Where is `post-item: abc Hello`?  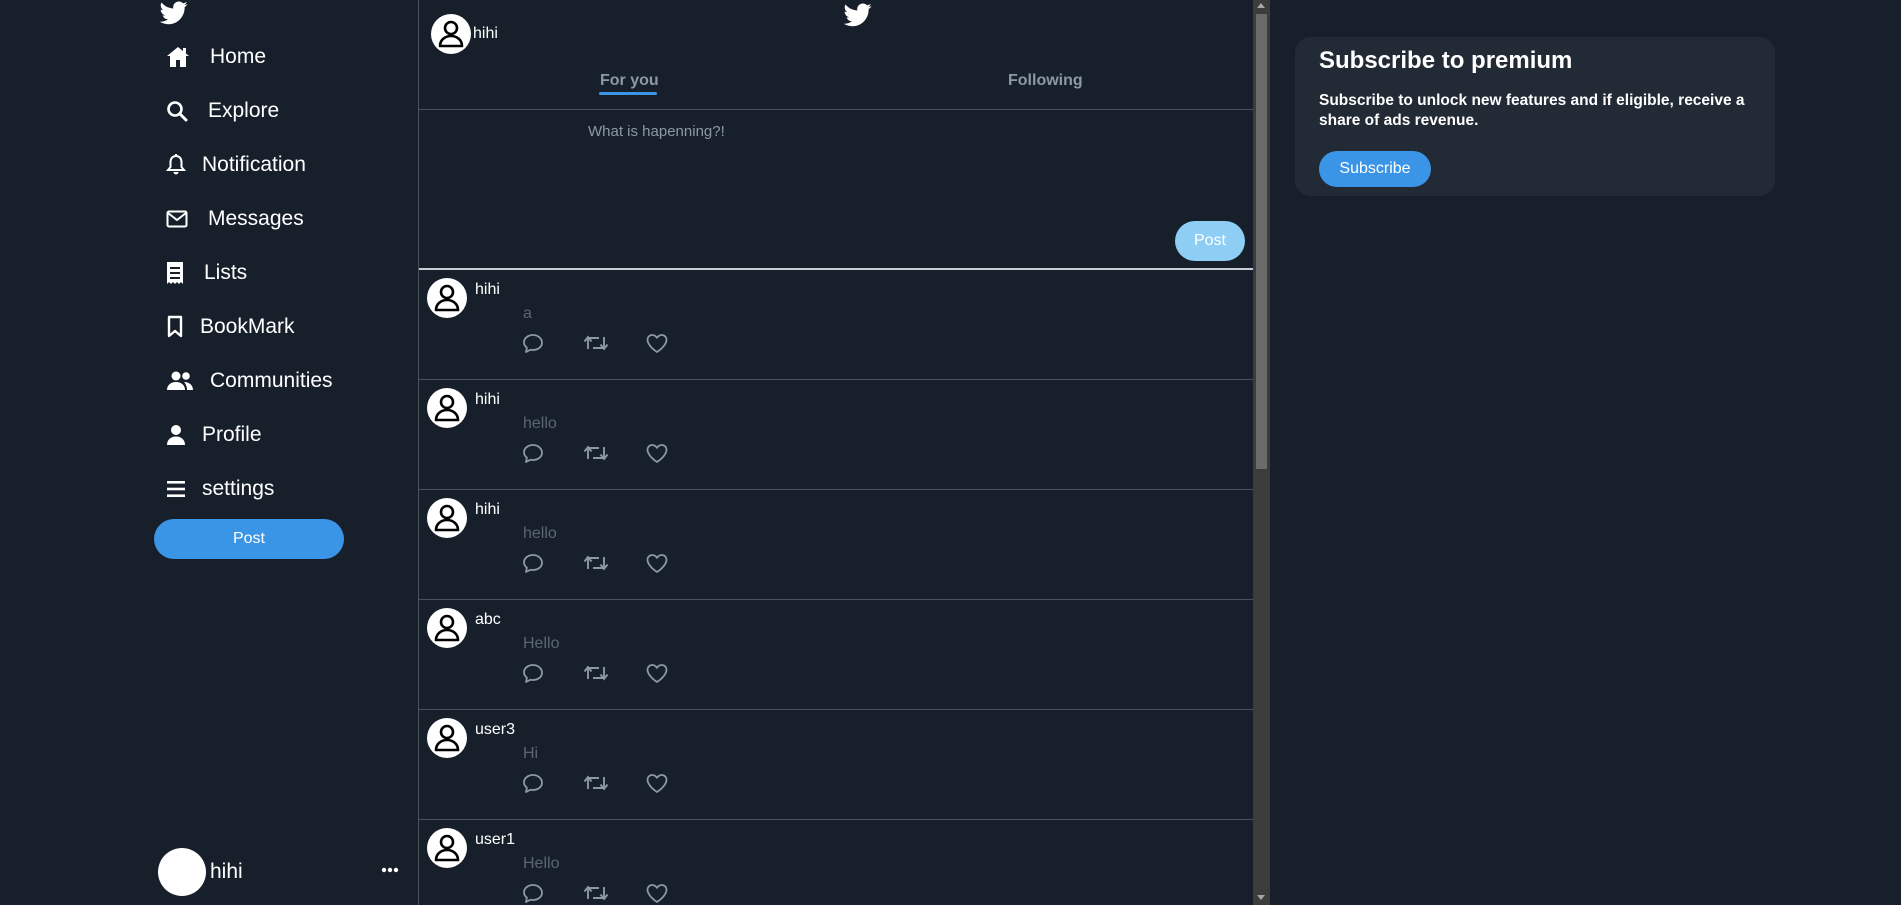
post-item: abc Hello is located at coordinates (836, 655).